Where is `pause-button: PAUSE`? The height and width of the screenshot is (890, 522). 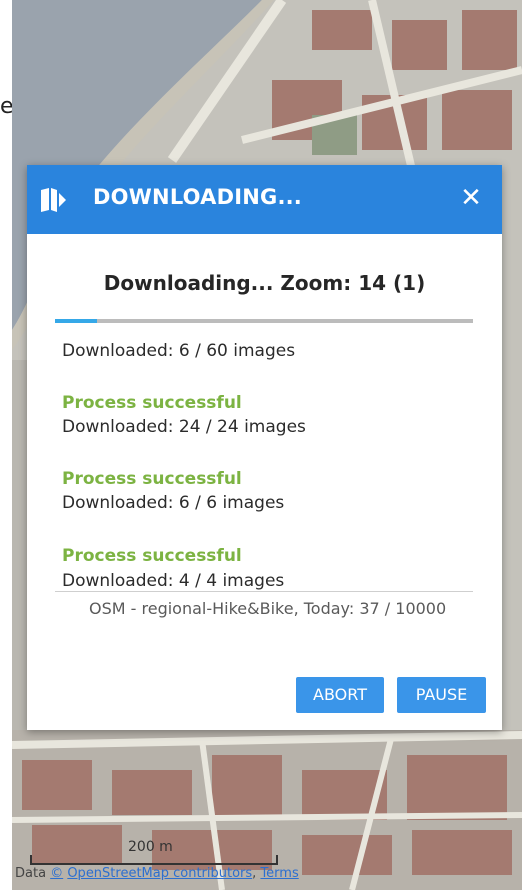
pause-button: PAUSE is located at coordinates (441, 695).